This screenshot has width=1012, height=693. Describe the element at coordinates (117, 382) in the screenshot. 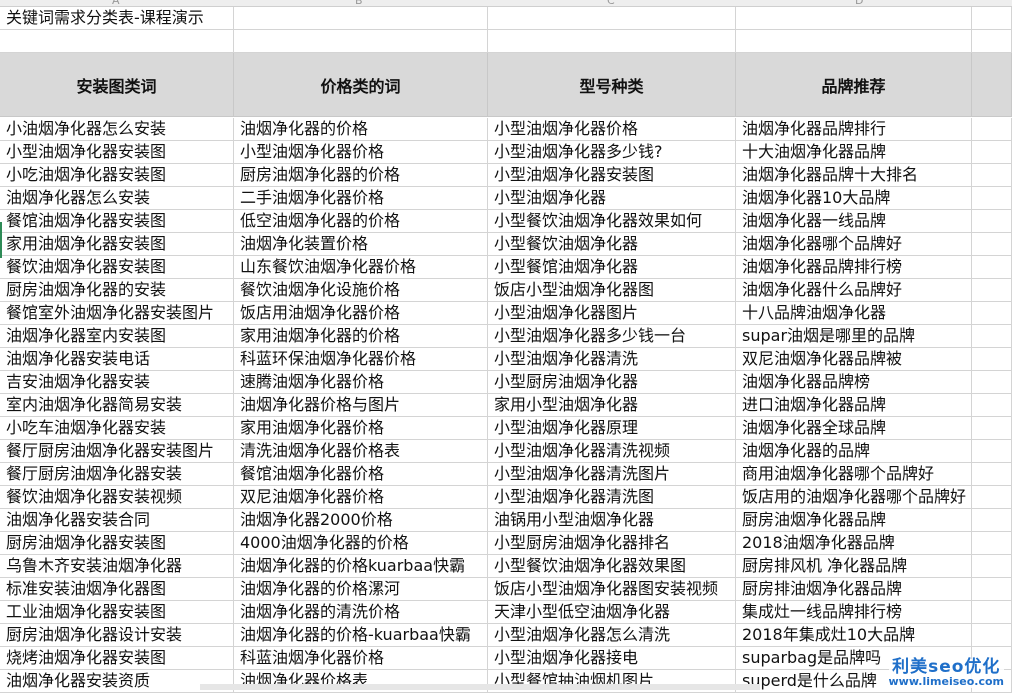

I see `table-cell: 吉安油烟净化器安装` at that location.